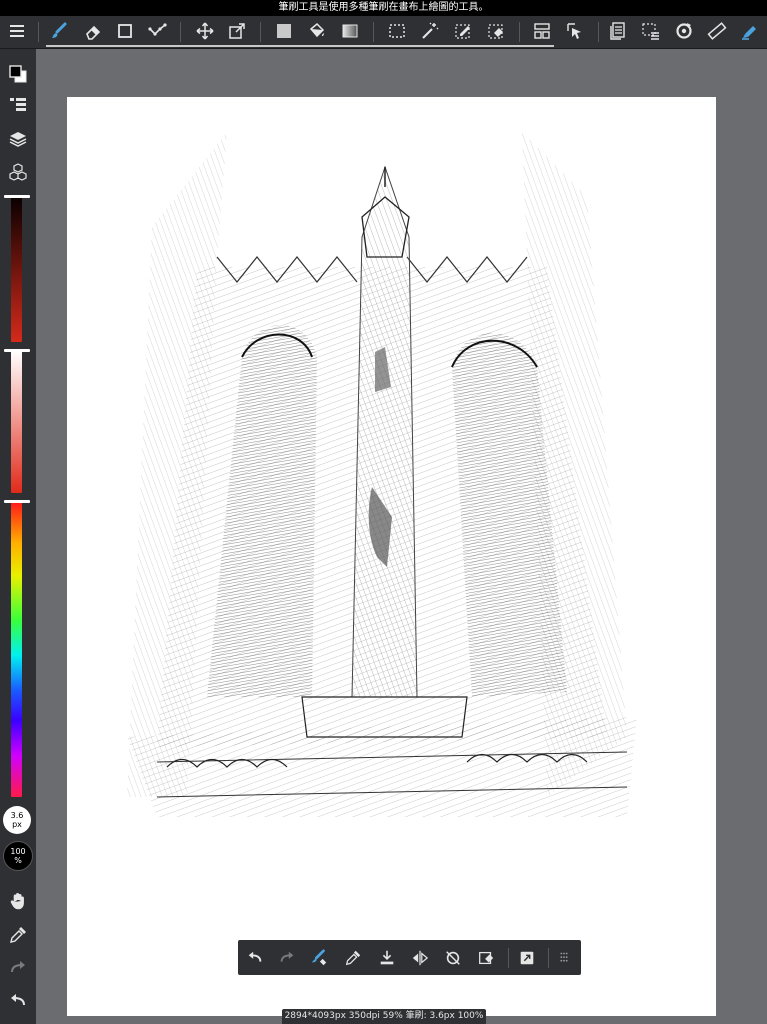  I want to click on gradient-tool-button, so click(350, 31).